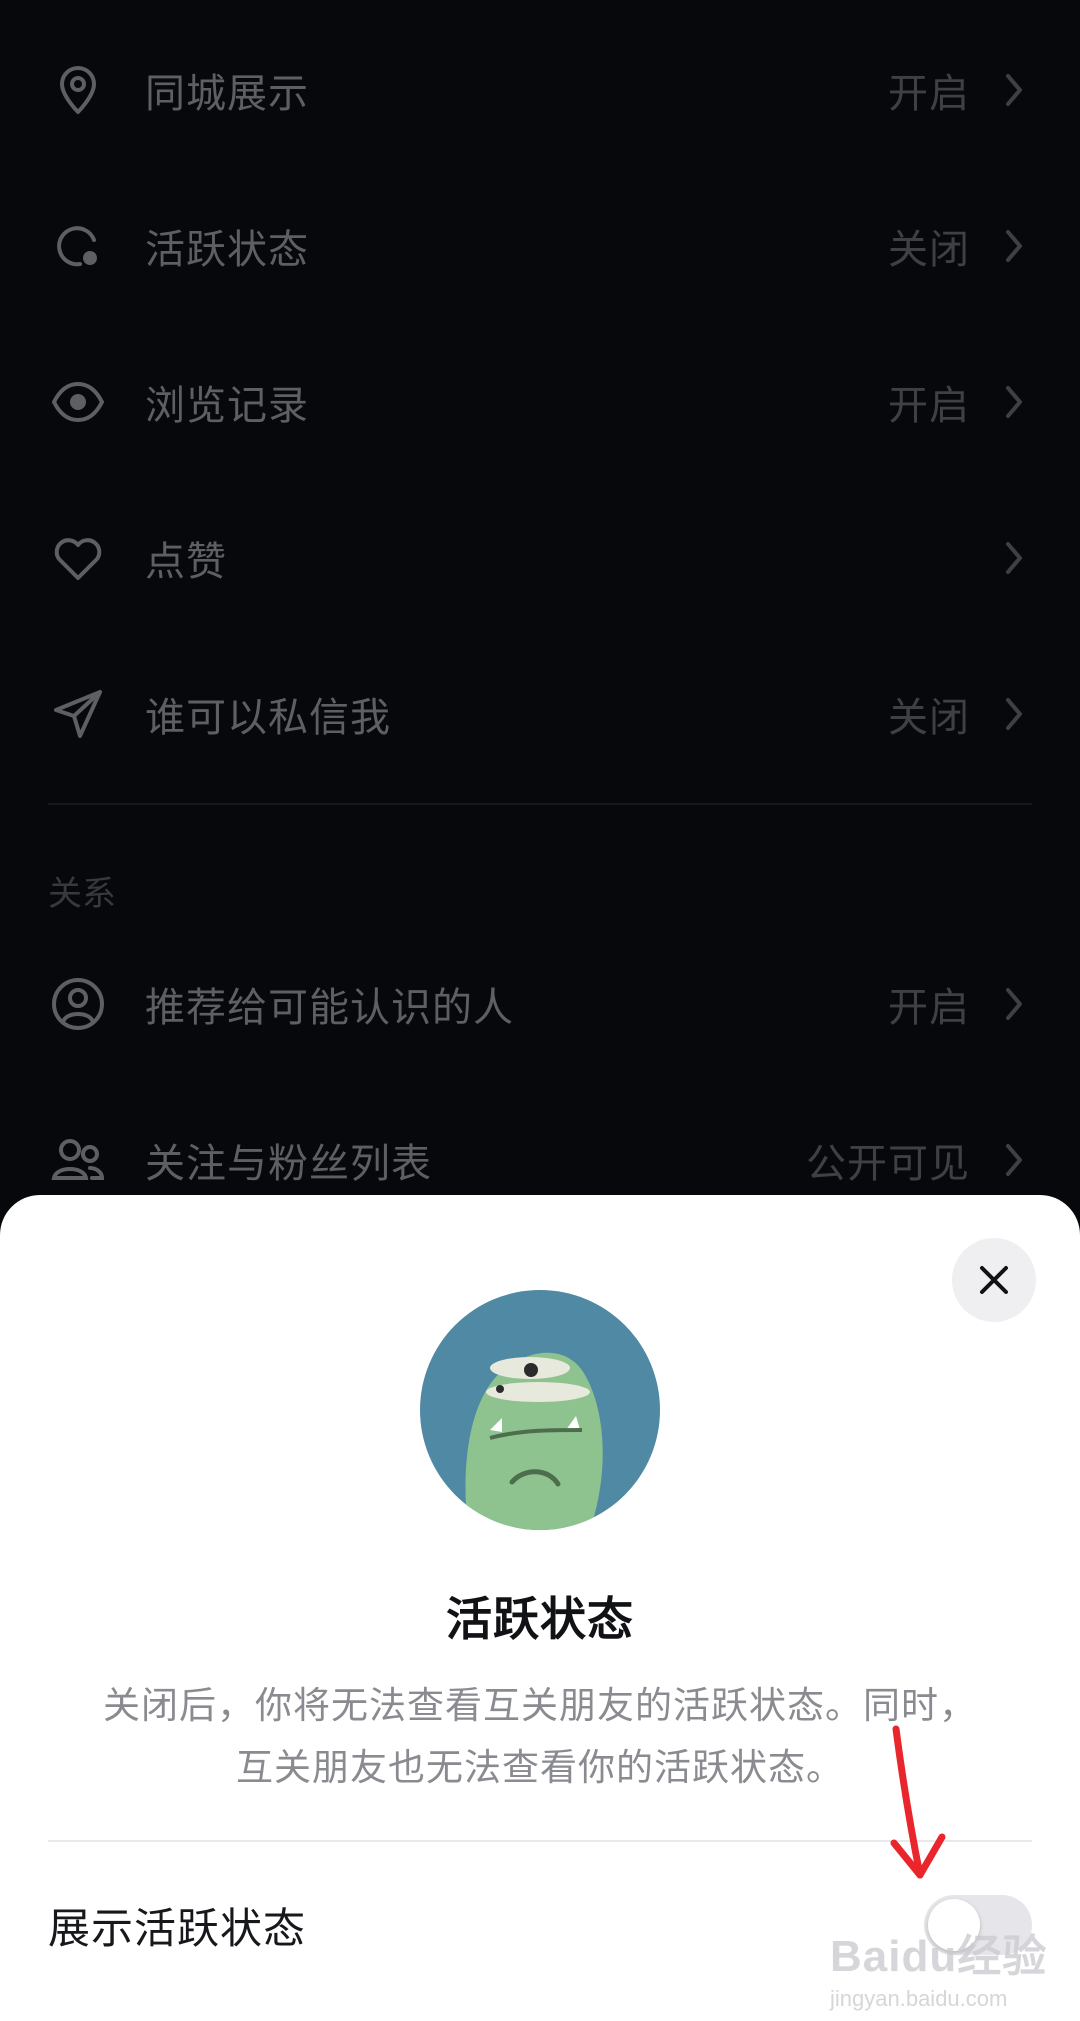  Describe the element at coordinates (540, 1004) in the screenshot. I see `settings-row-recommend-to-contacts: 推荐给可能认识的人 开启` at that location.